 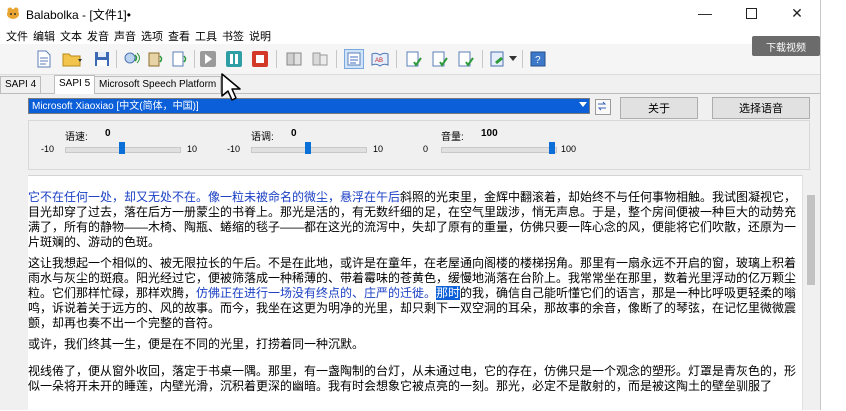 I want to click on close-icon: ✕, so click(x=797, y=12).